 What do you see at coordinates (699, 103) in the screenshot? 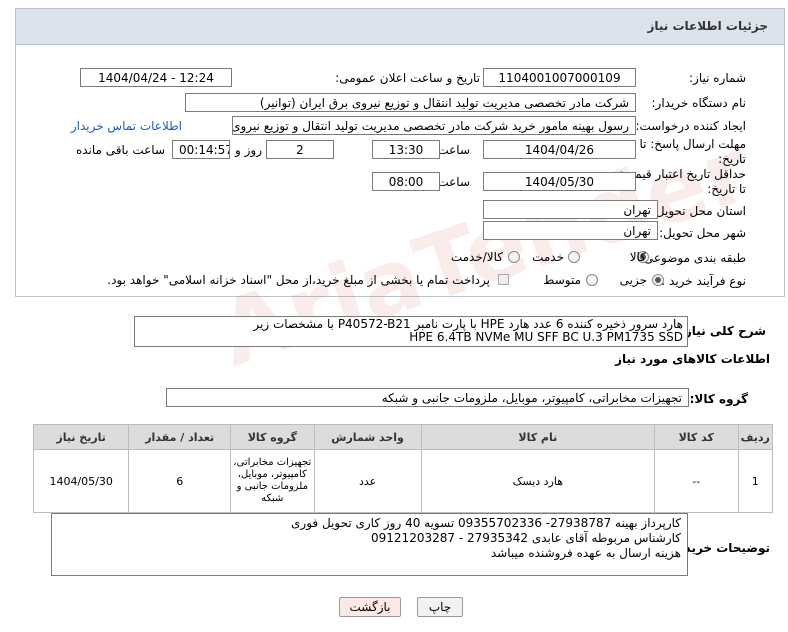
I see `buyer-org-label: نام دستگاه خریدار:` at bounding box center [699, 103].